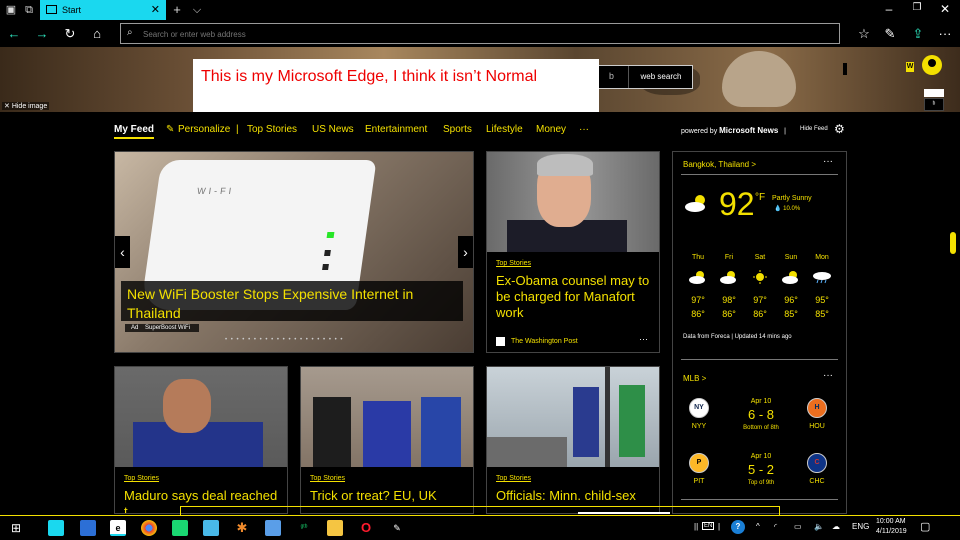  I want to click on tab-my-feed: My Feed, so click(134, 131).